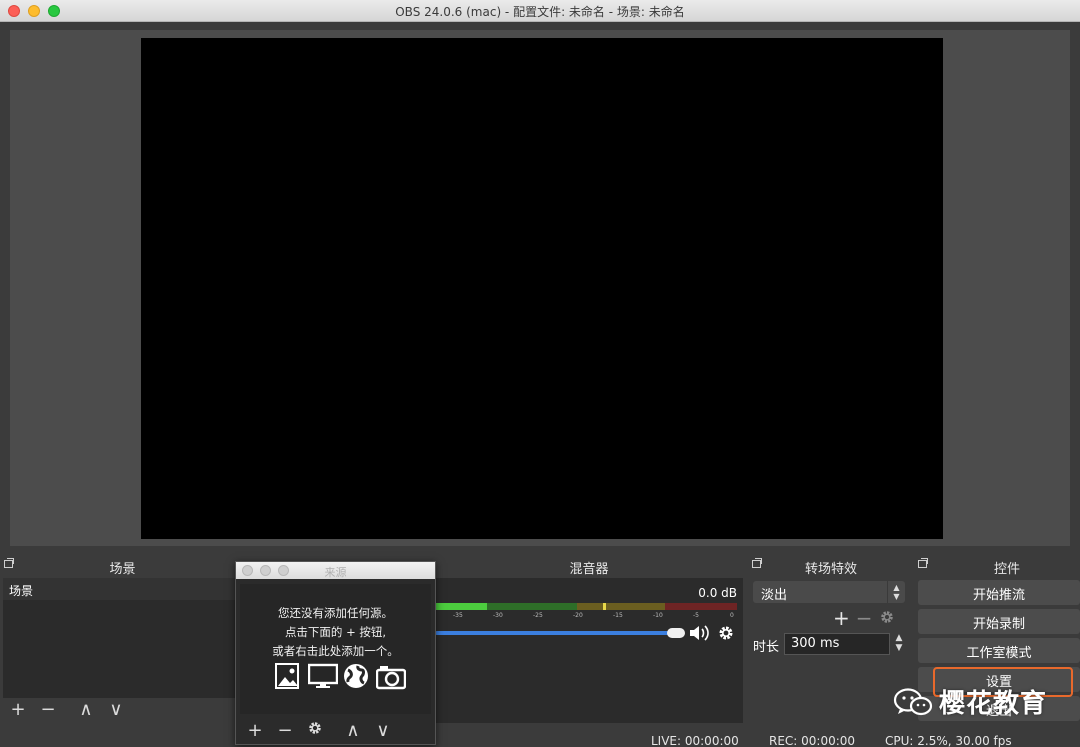 This screenshot has width=1080, height=747. I want to click on studio-mode-button: 工作室模式, so click(999, 650).